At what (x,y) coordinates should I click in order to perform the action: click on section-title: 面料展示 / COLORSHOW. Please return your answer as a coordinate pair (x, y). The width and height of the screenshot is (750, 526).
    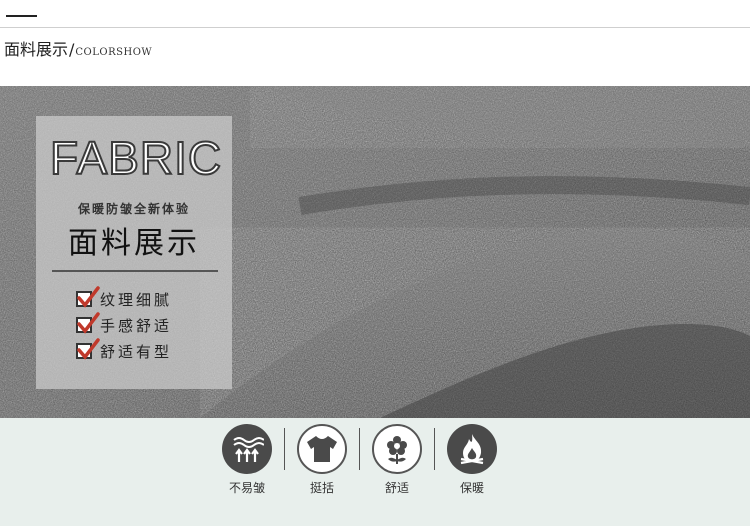
    Looking at the image, I should click on (78, 47).